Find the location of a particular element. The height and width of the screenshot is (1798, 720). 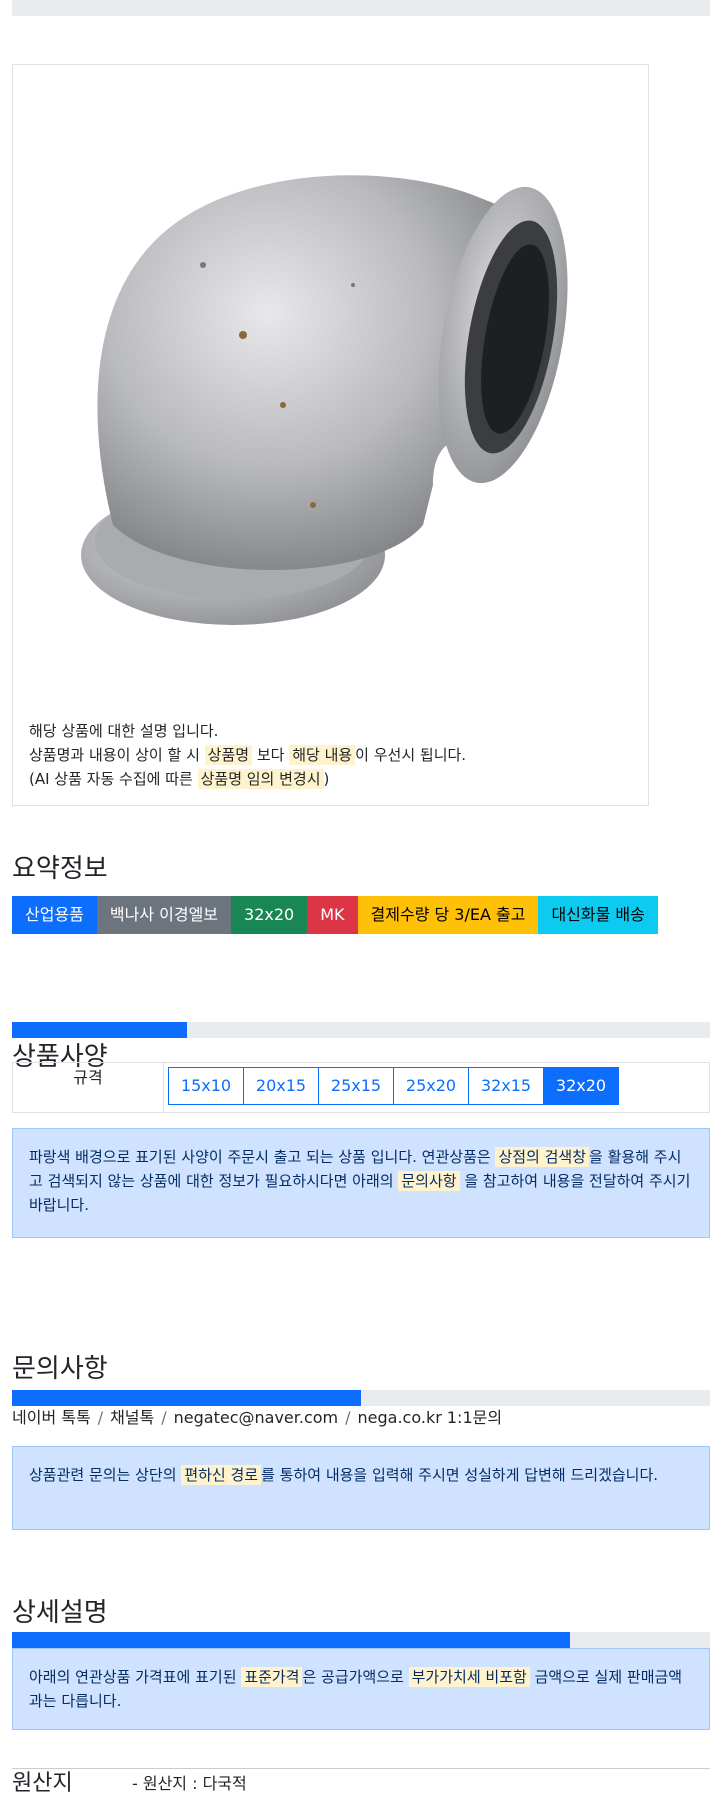

desc-text: 보다 is located at coordinates (271, 755).